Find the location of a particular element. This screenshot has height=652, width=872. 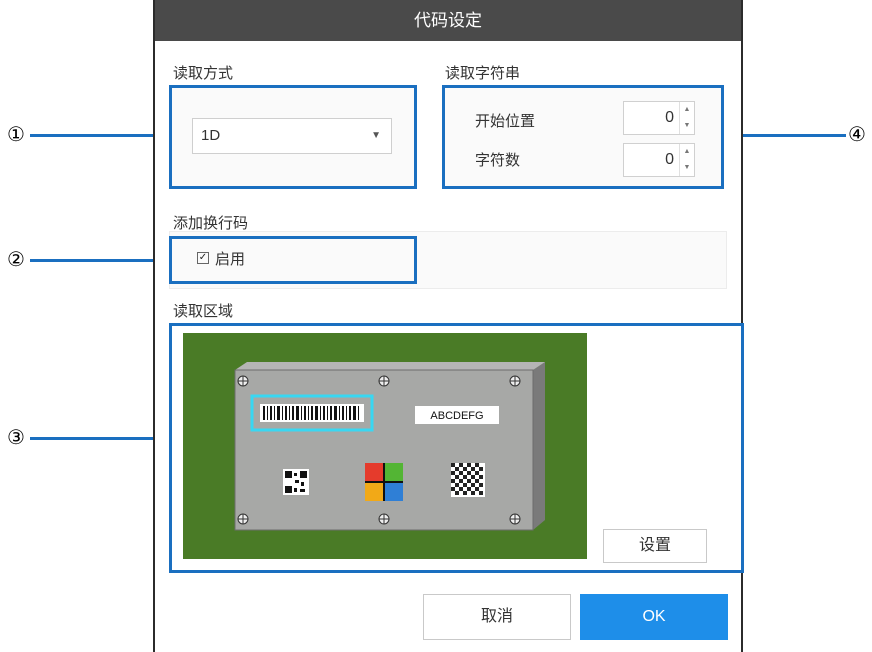

cancel-button: 取消 is located at coordinates (497, 617).